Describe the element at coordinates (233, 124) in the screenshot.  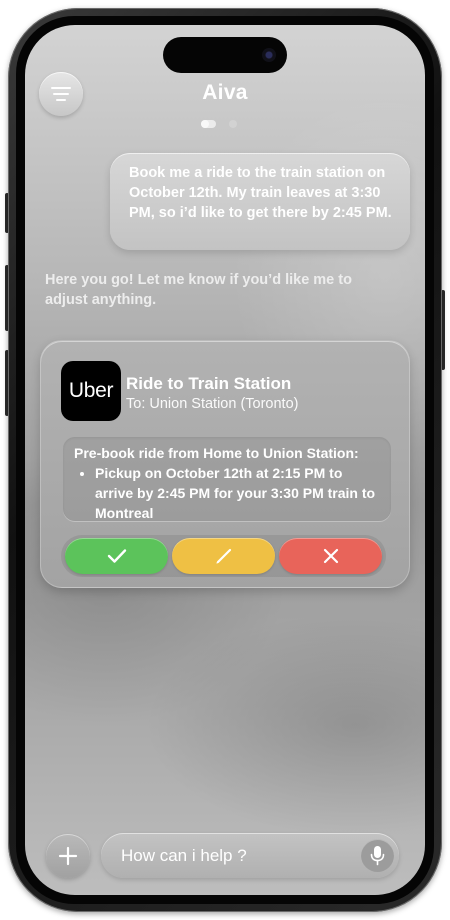
I see `page-dot` at that location.